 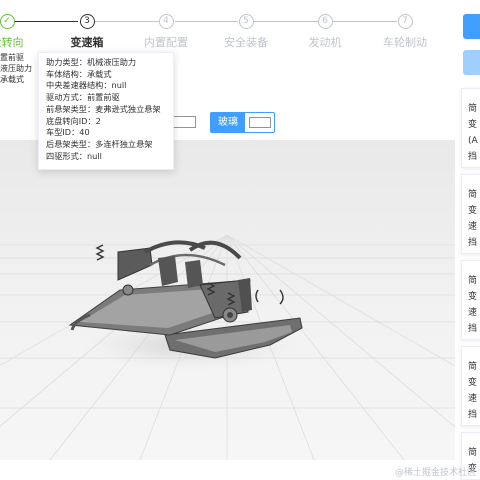 What do you see at coordinates (471, 62) in the screenshot?
I see `secondary-button` at bounding box center [471, 62].